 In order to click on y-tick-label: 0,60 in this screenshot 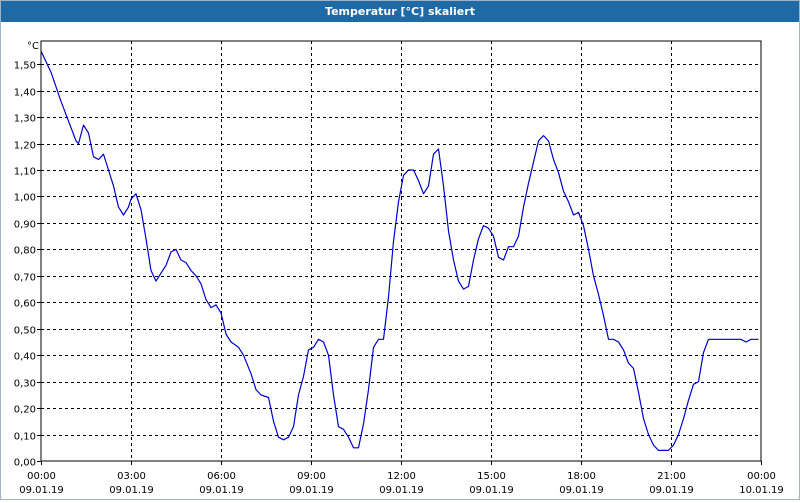, I will do `click(25, 304)`.